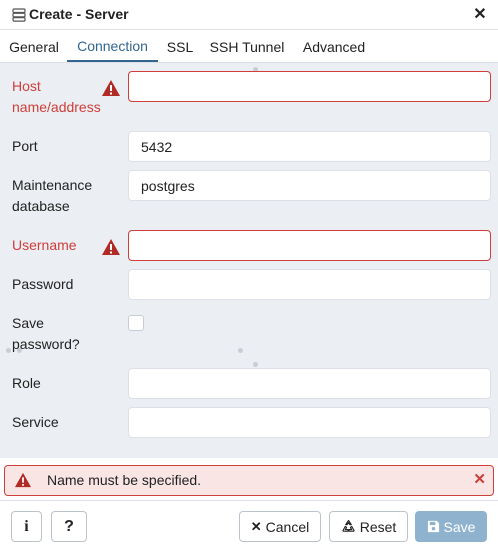 This screenshot has height=546, width=498. I want to click on maintenance-db-label: Maintenance database, so click(52, 196).